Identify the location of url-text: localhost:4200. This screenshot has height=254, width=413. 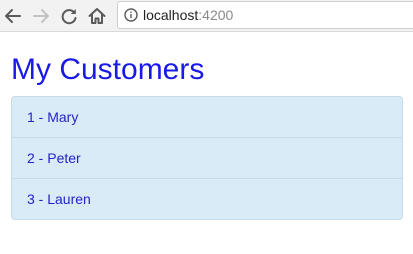
(188, 15).